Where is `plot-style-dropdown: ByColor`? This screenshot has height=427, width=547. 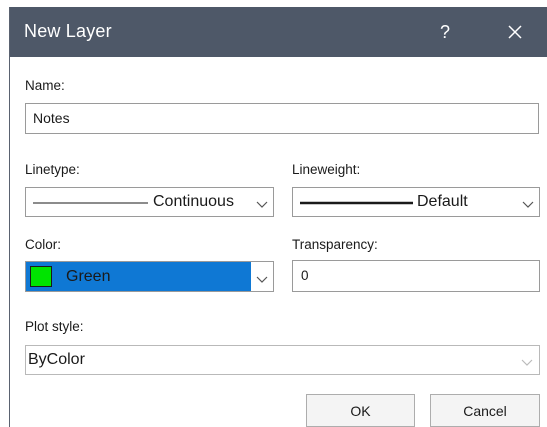 plot-style-dropdown: ByColor is located at coordinates (282, 360).